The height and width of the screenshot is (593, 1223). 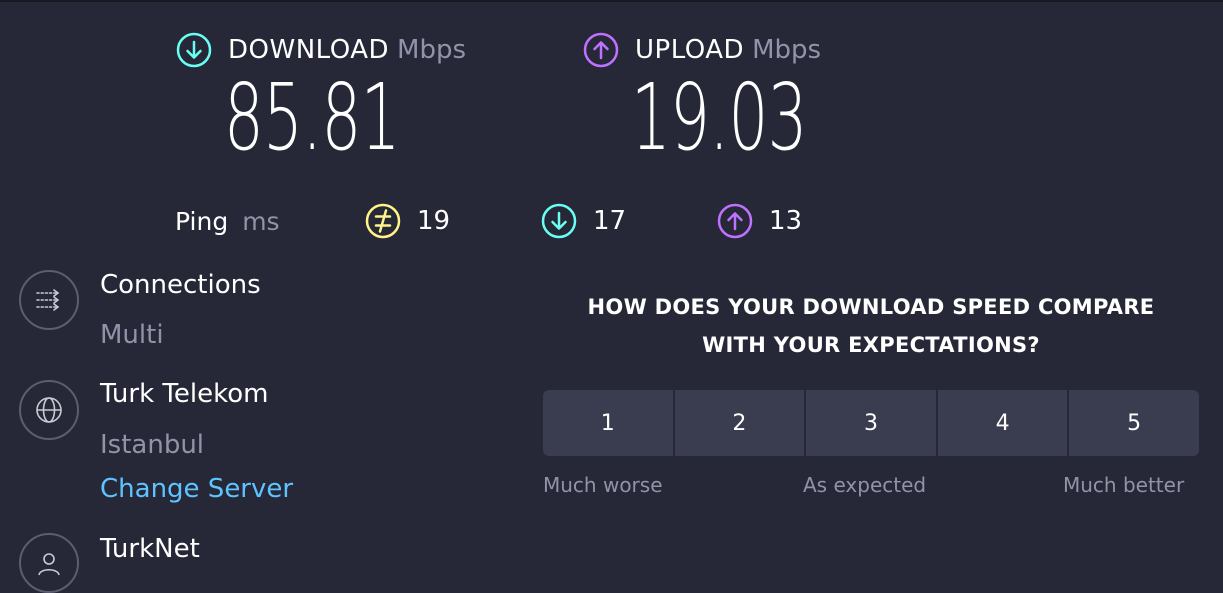 What do you see at coordinates (312, 117) in the screenshot?
I see `download-speed-value: 85.81` at bounding box center [312, 117].